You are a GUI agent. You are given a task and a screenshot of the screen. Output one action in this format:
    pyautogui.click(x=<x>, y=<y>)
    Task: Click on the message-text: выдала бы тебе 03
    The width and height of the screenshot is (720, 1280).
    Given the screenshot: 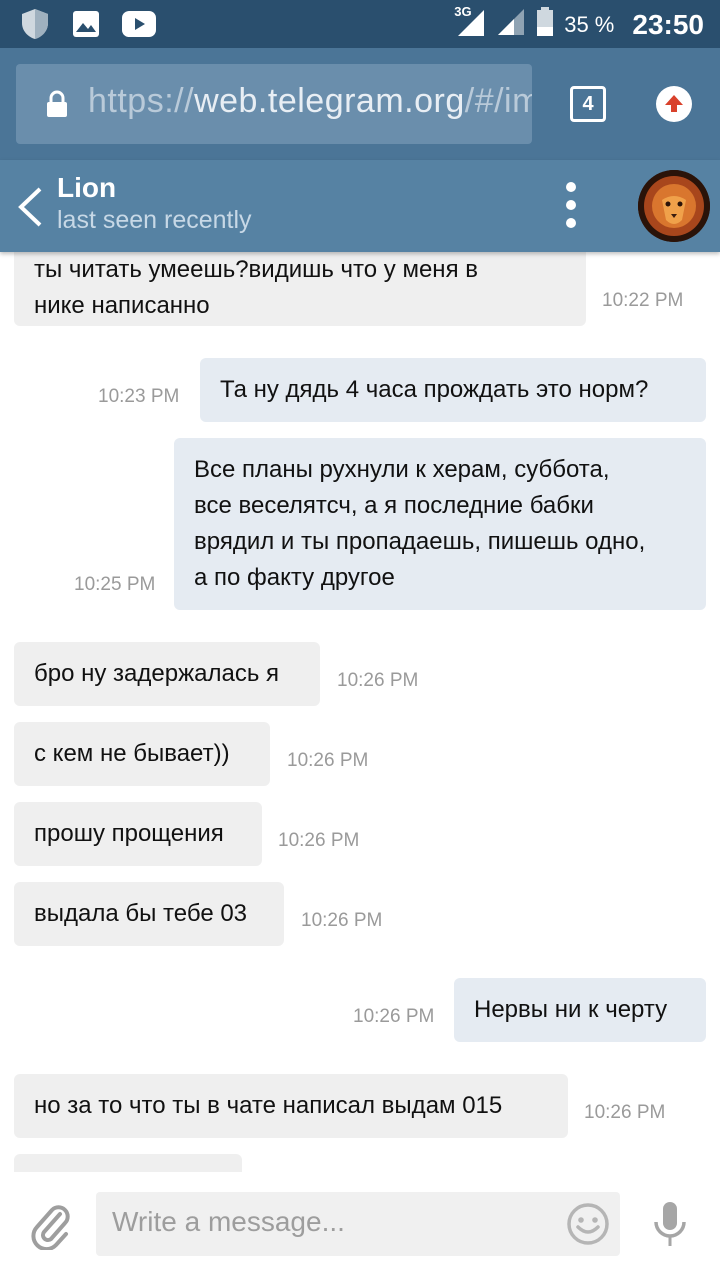 What is the action you would take?
    pyautogui.click(x=141, y=913)
    